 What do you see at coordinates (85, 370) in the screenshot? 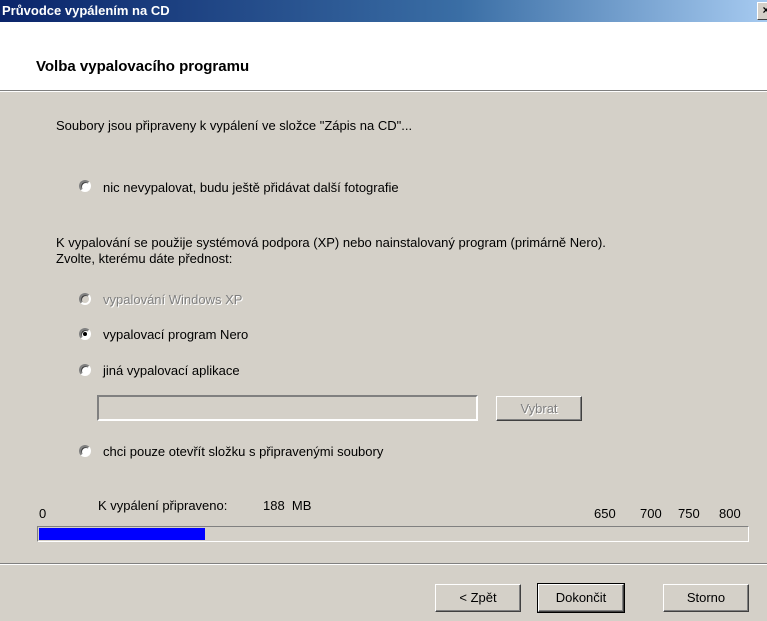
I see `radio-other-app` at bounding box center [85, 370].